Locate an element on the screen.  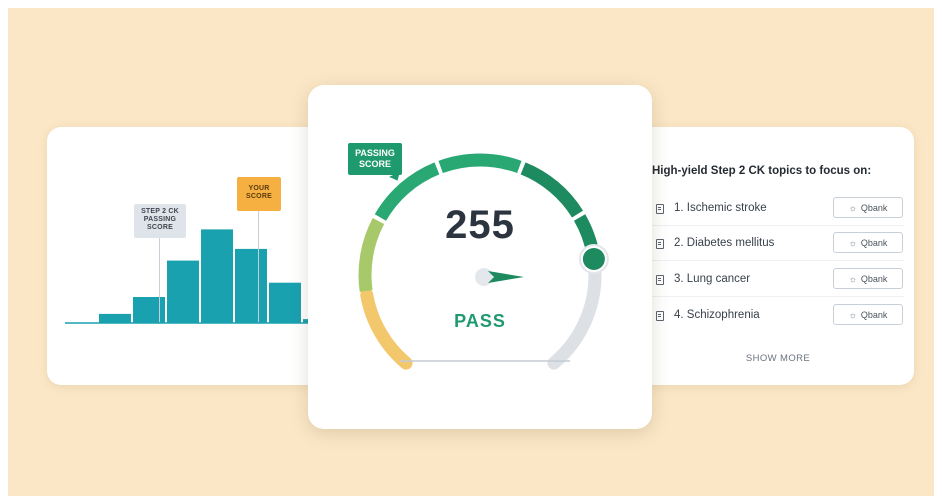
your-score-line is located at coordinates (258, 266).